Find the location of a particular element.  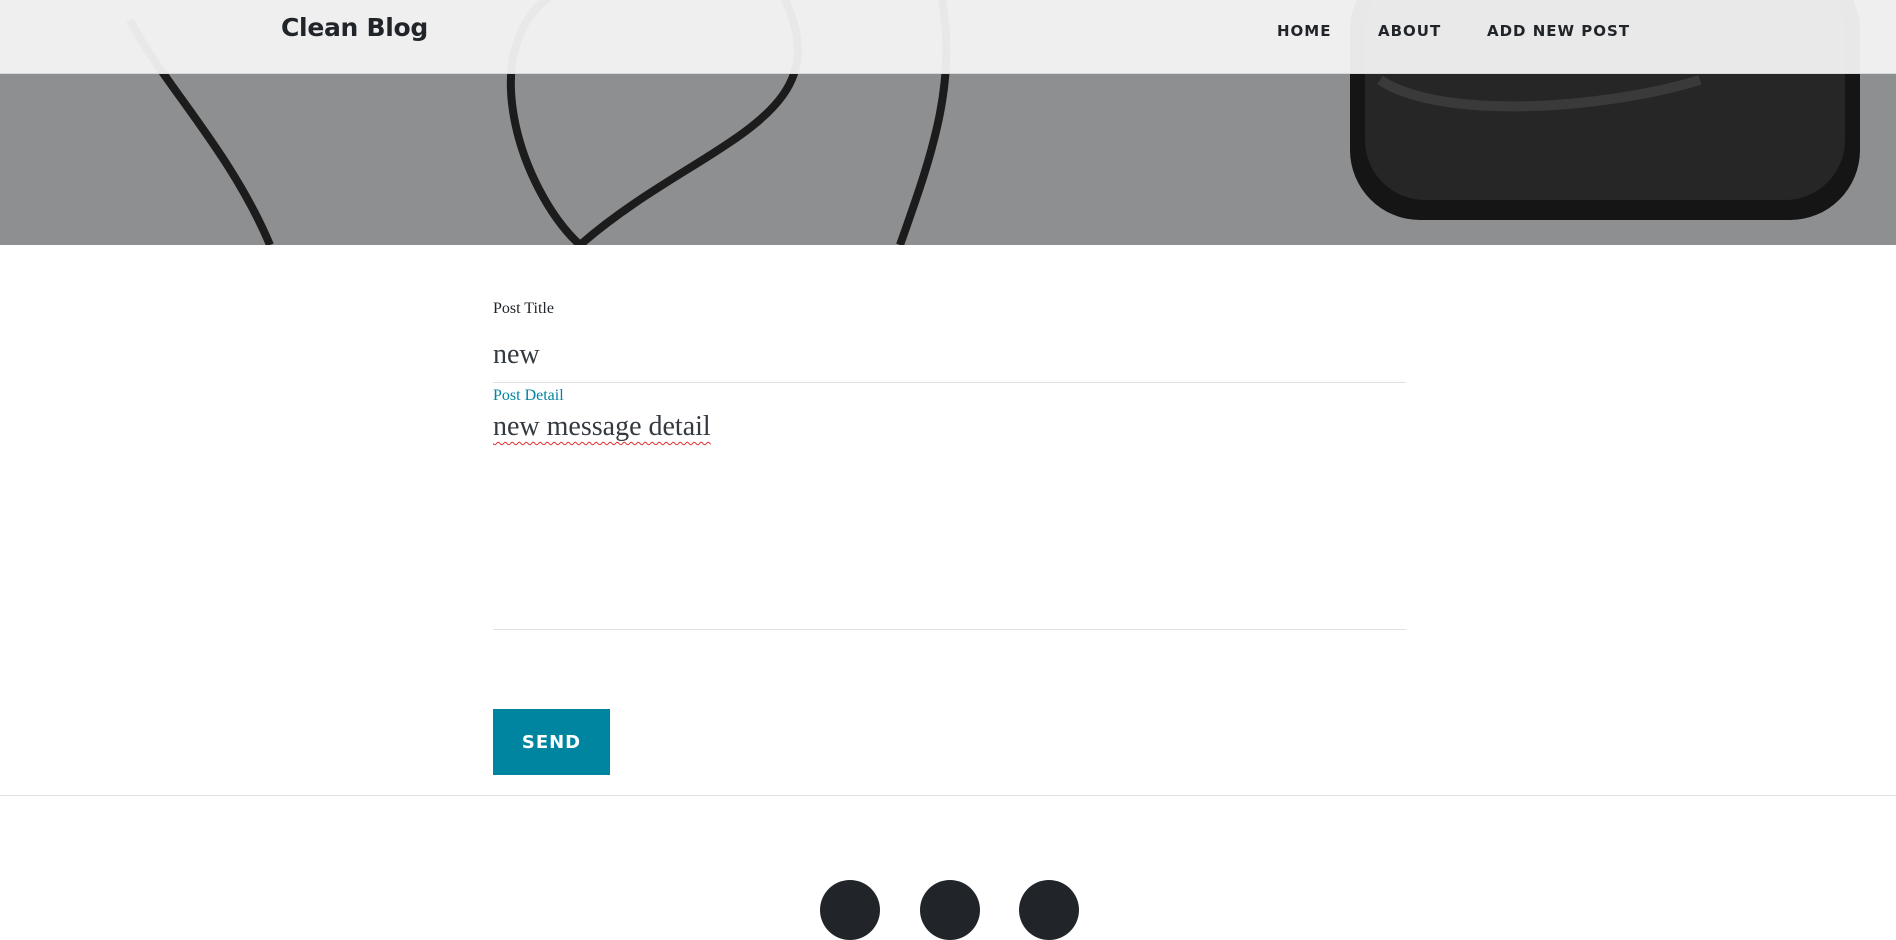

post-title-input is located at coordinates (949, 355).